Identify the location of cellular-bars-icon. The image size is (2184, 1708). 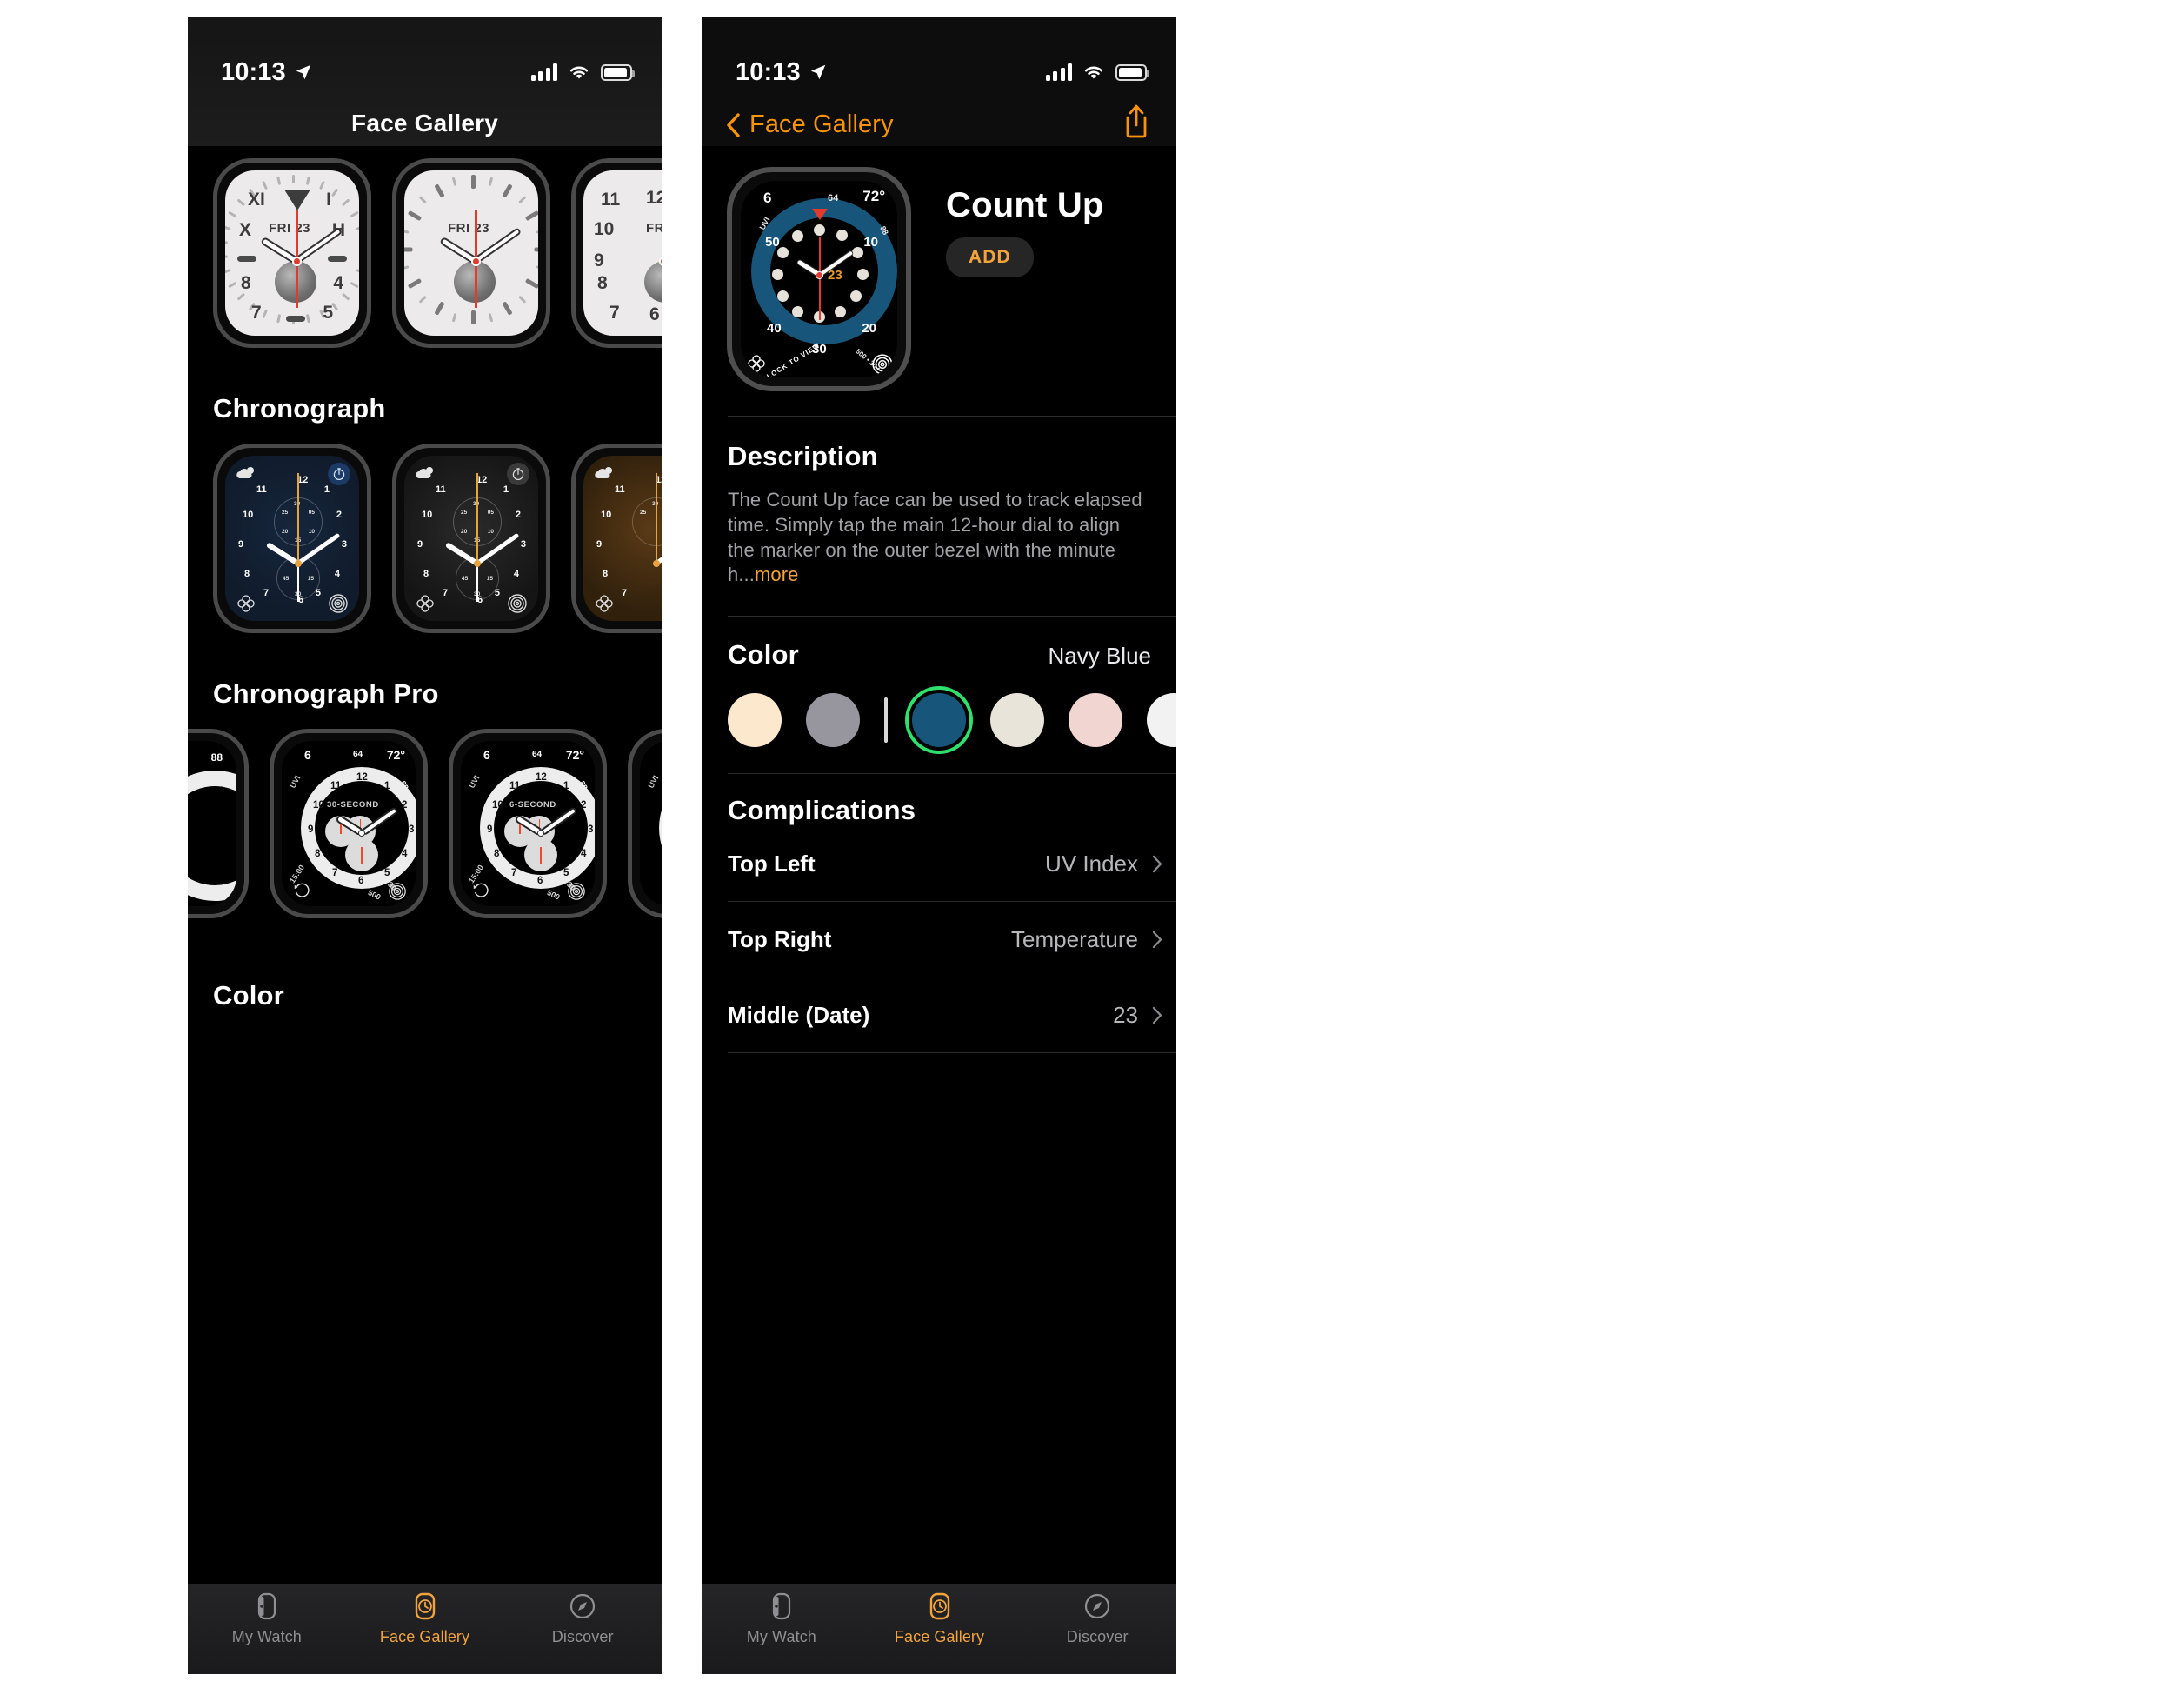
(543, 72).